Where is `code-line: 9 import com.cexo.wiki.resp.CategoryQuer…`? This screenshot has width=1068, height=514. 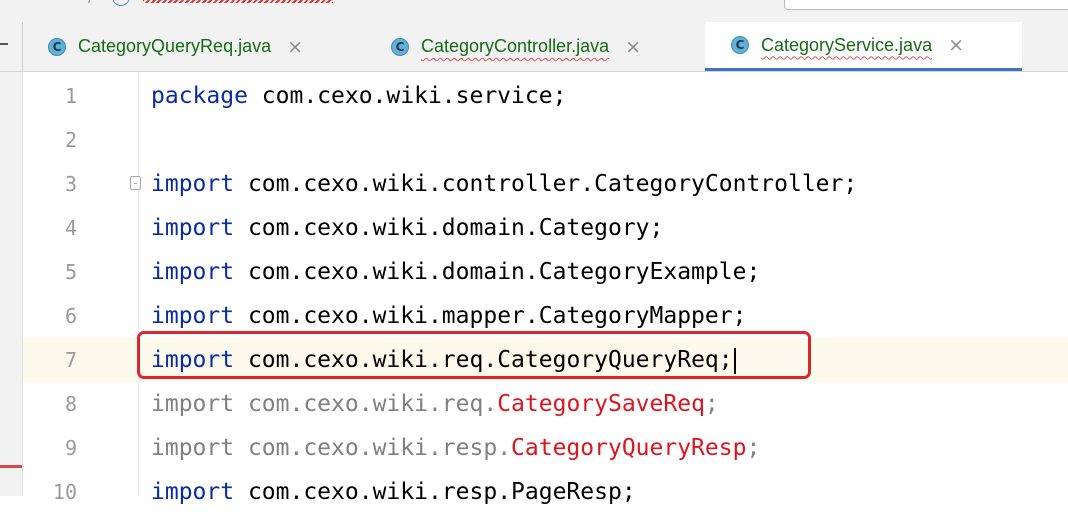 code-line: 9 import com.cexo.wiki.resp.CategoryQuer… is located at coordinates (545, 448).